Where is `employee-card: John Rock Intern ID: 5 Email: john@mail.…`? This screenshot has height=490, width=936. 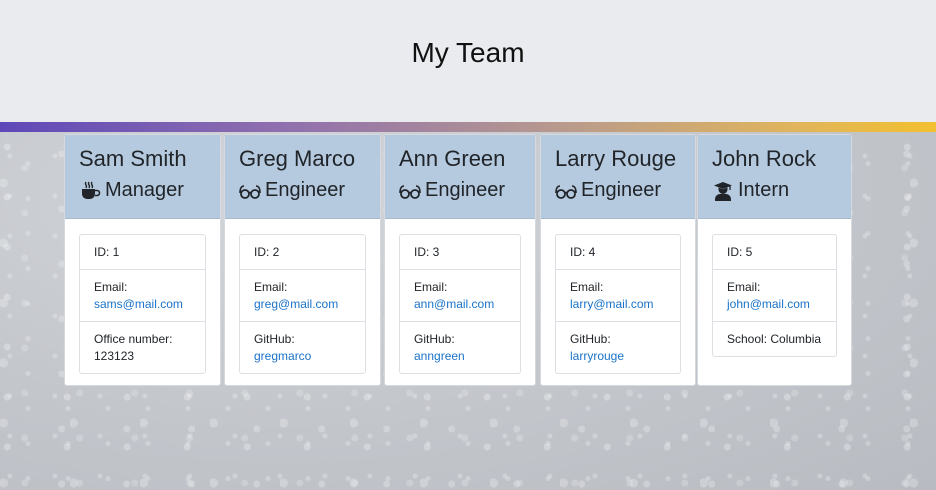
employee-card: John Rock Intern ID: 5 Email: john@mail.… is located at coordinates (774, 260).